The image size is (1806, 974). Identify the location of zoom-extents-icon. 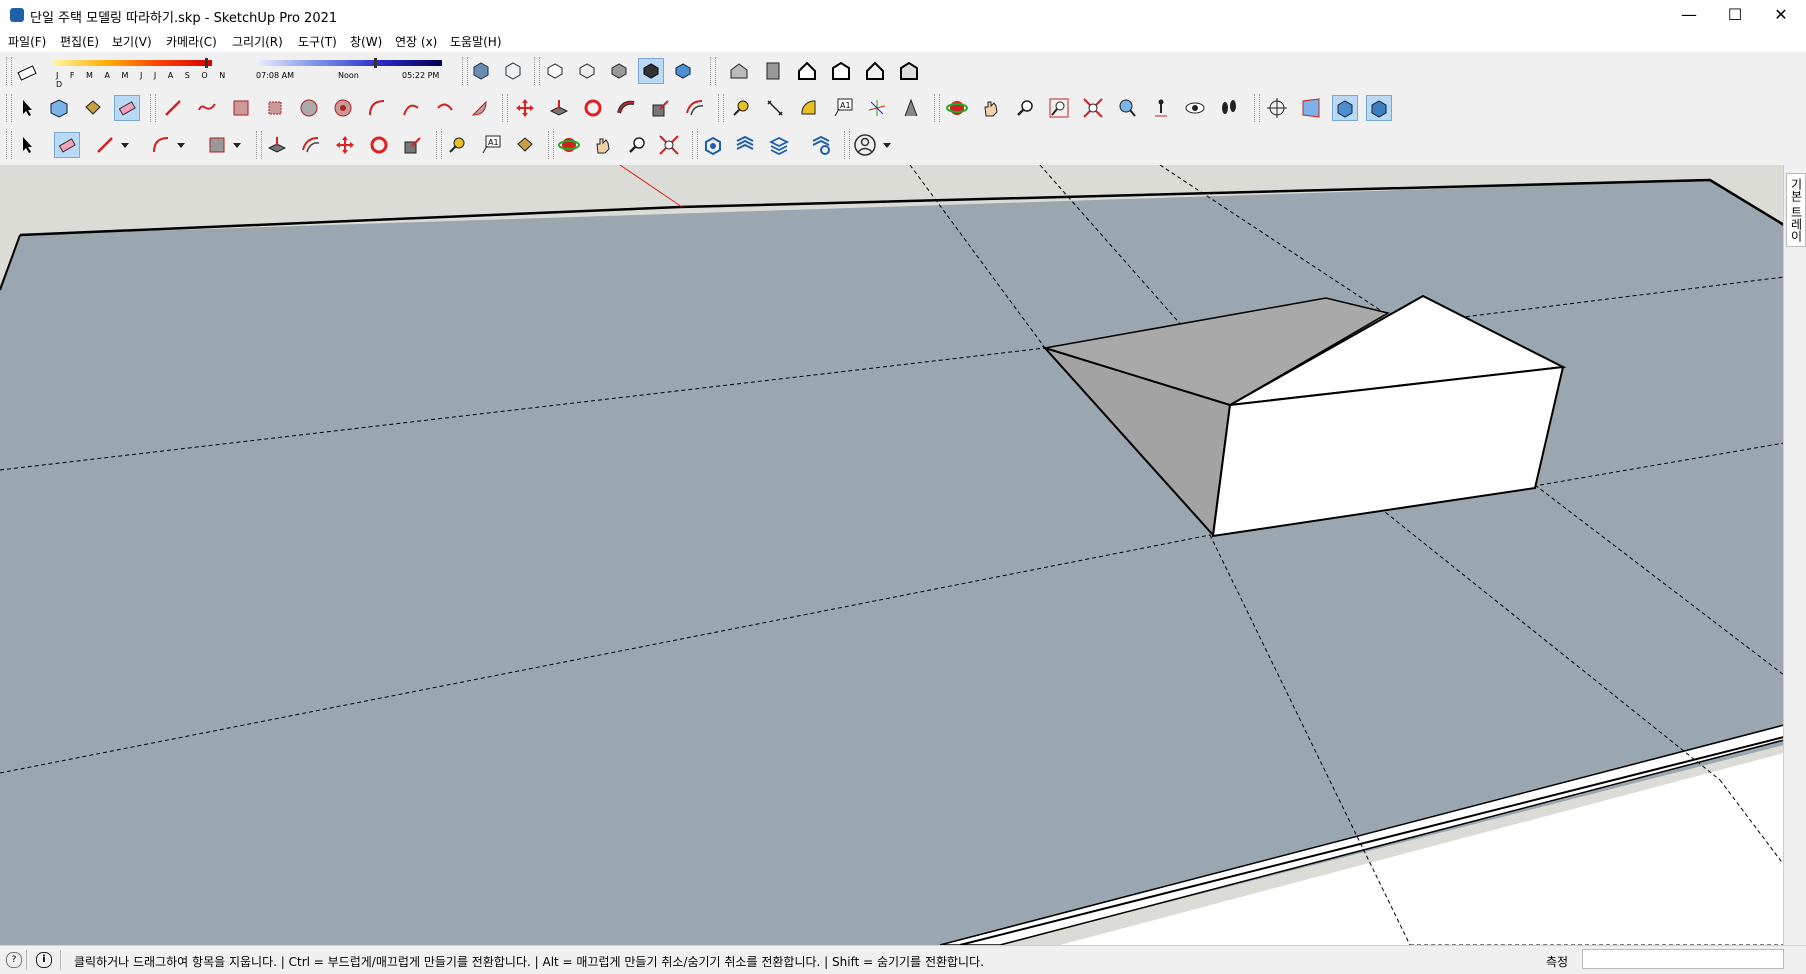
(669, 145).